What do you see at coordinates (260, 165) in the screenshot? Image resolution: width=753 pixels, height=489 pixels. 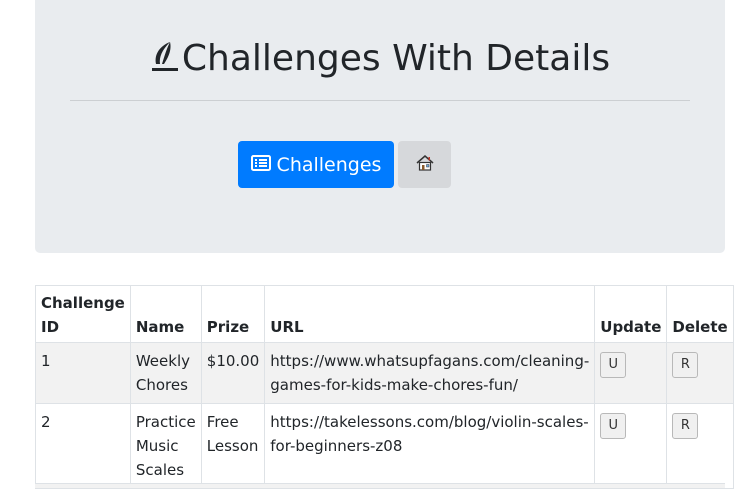 I see `list-icon` at bounding box center [260, 165].